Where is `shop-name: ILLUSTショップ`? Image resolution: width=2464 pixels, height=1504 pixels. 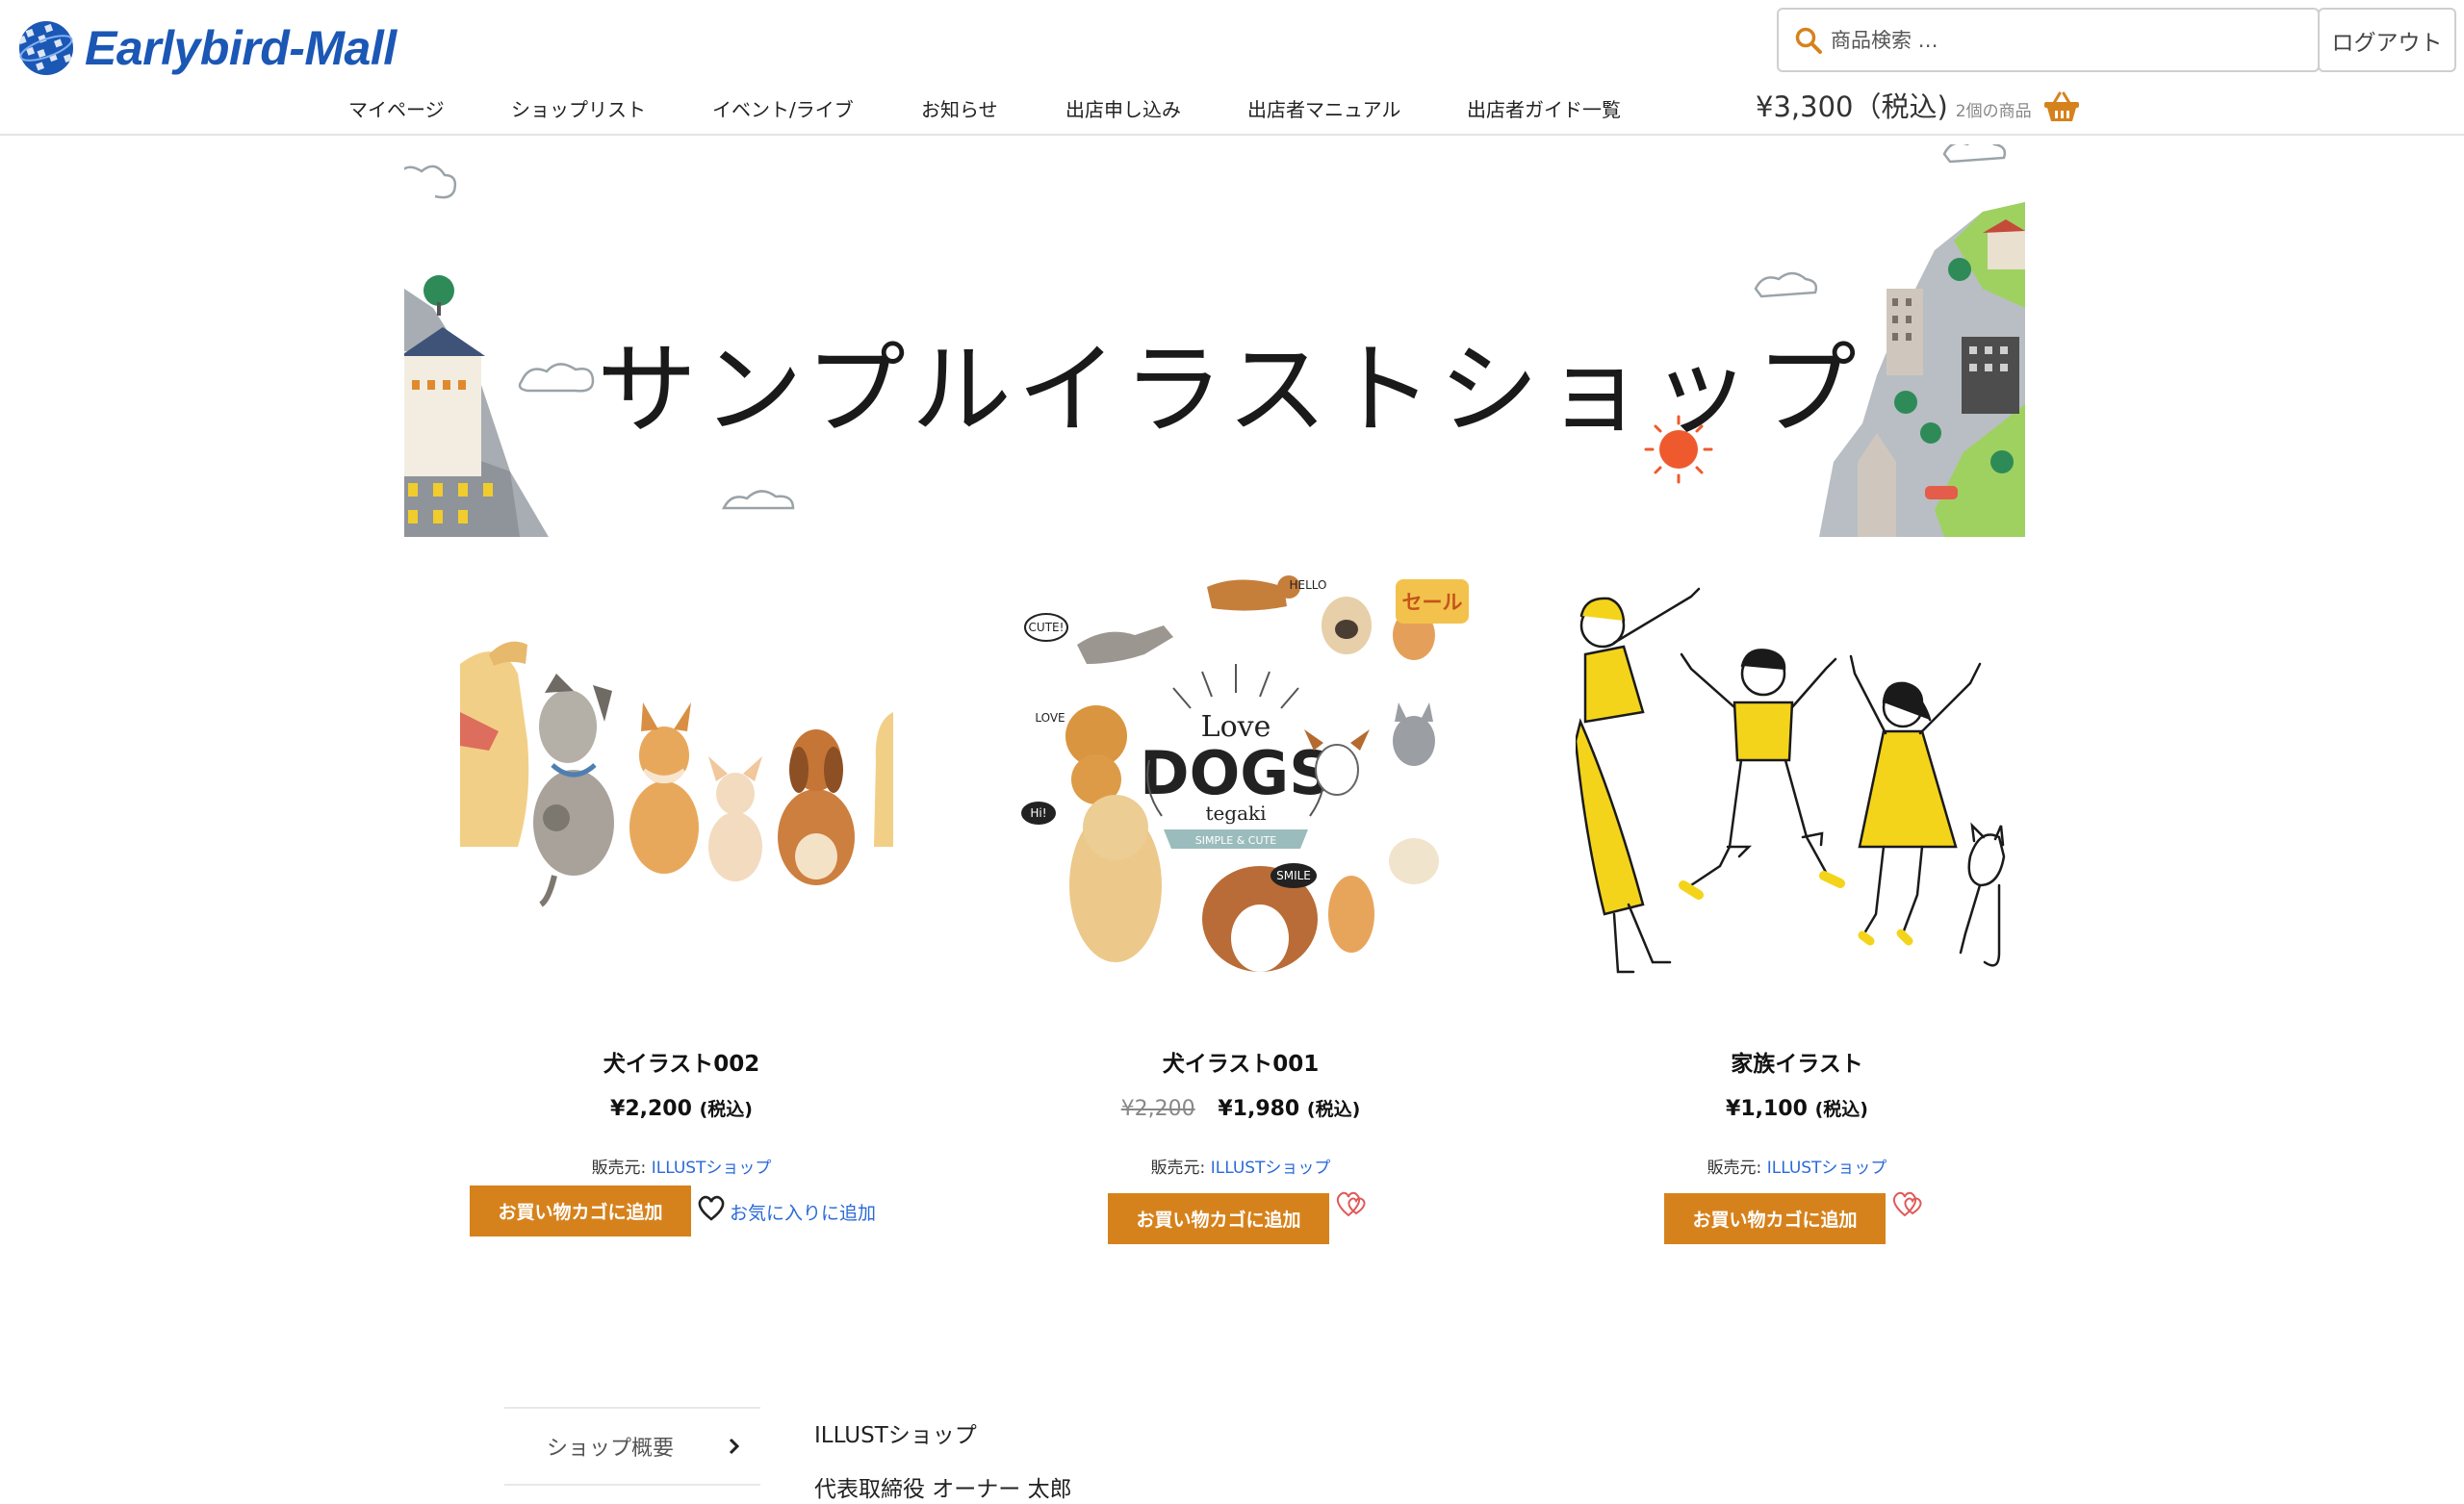 shop-name: ILLUSTショップ is located at coordinates (895, 1435).